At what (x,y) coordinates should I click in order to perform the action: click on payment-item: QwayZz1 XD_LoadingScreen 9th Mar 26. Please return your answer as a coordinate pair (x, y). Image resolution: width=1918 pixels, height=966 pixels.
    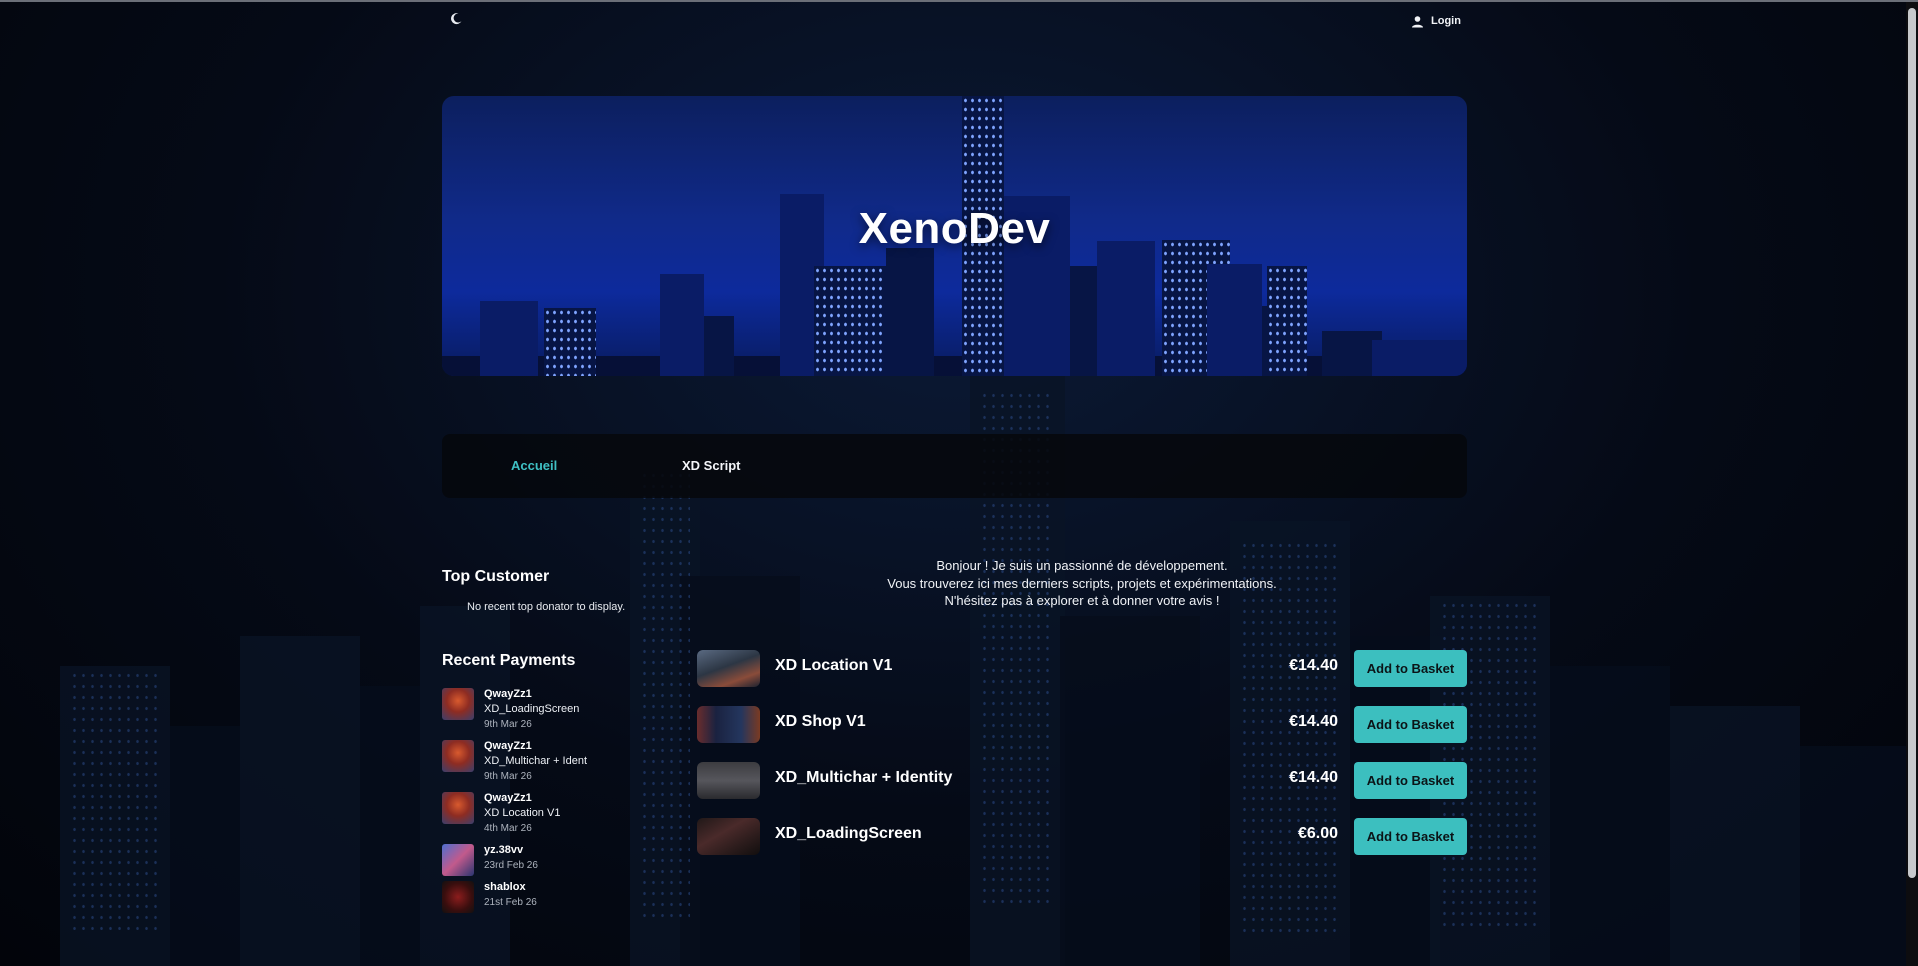
    Looking at the image, I should click on (552, 710).